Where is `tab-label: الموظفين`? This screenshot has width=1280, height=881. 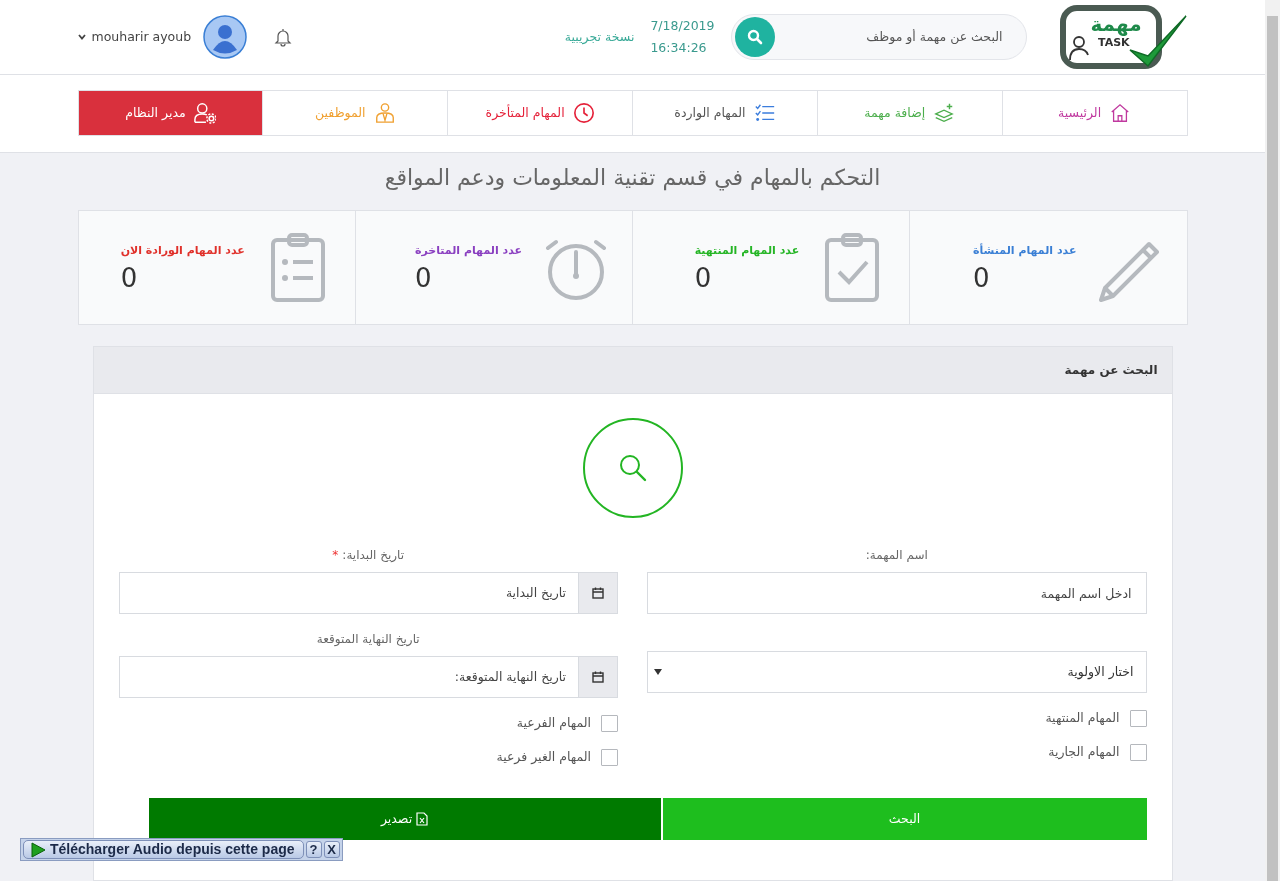 tab-label: الموظفين is located at coordinates (340, 113).